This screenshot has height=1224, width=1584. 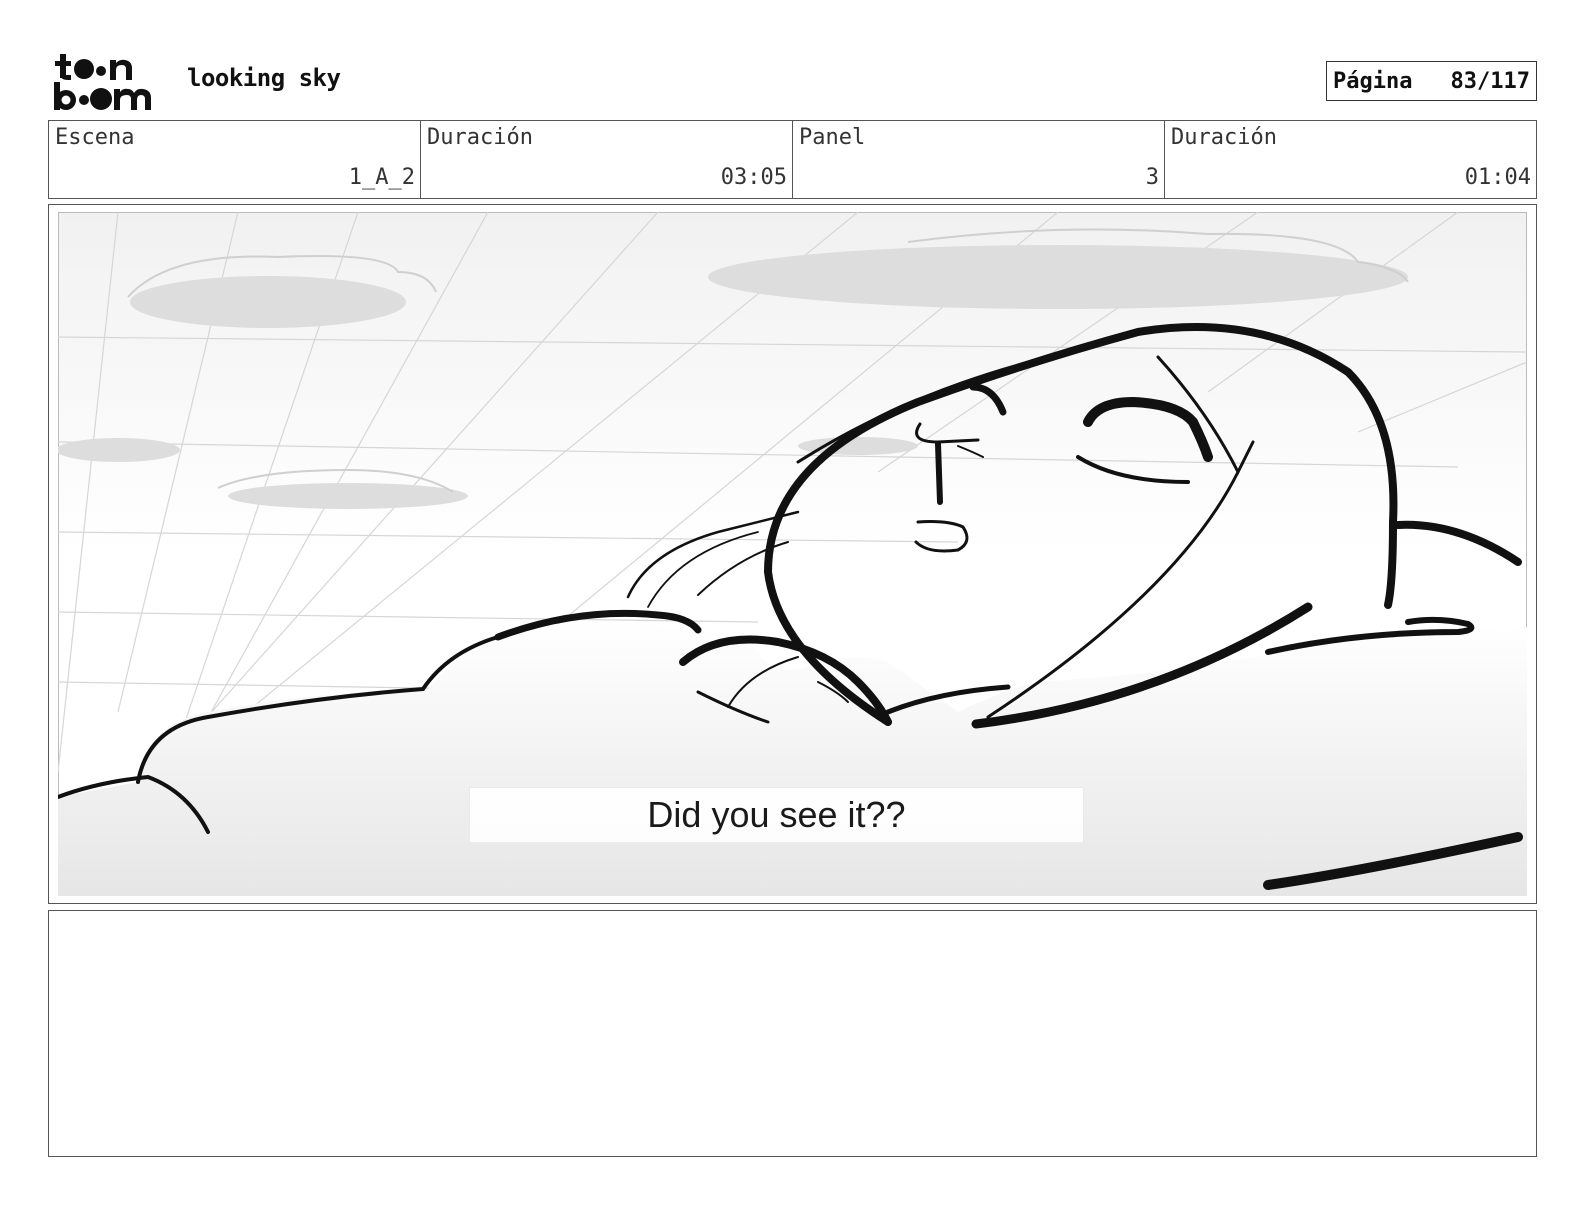 What do you see at coordinates (235, 159) in the screenshot?
I see `scene-cell: Escena 1_A_2` at bounding box center [235, 159].